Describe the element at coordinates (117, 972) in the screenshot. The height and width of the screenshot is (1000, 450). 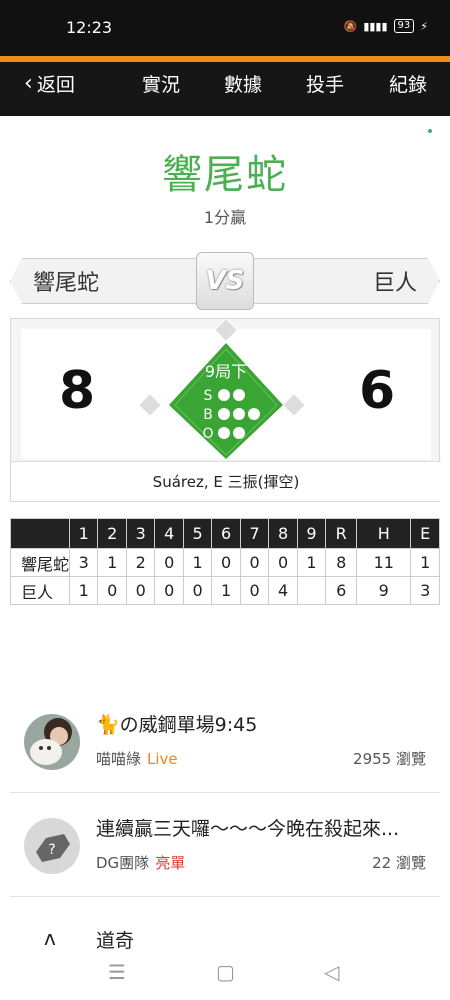
I see `menu-icon: ☰` at that location.